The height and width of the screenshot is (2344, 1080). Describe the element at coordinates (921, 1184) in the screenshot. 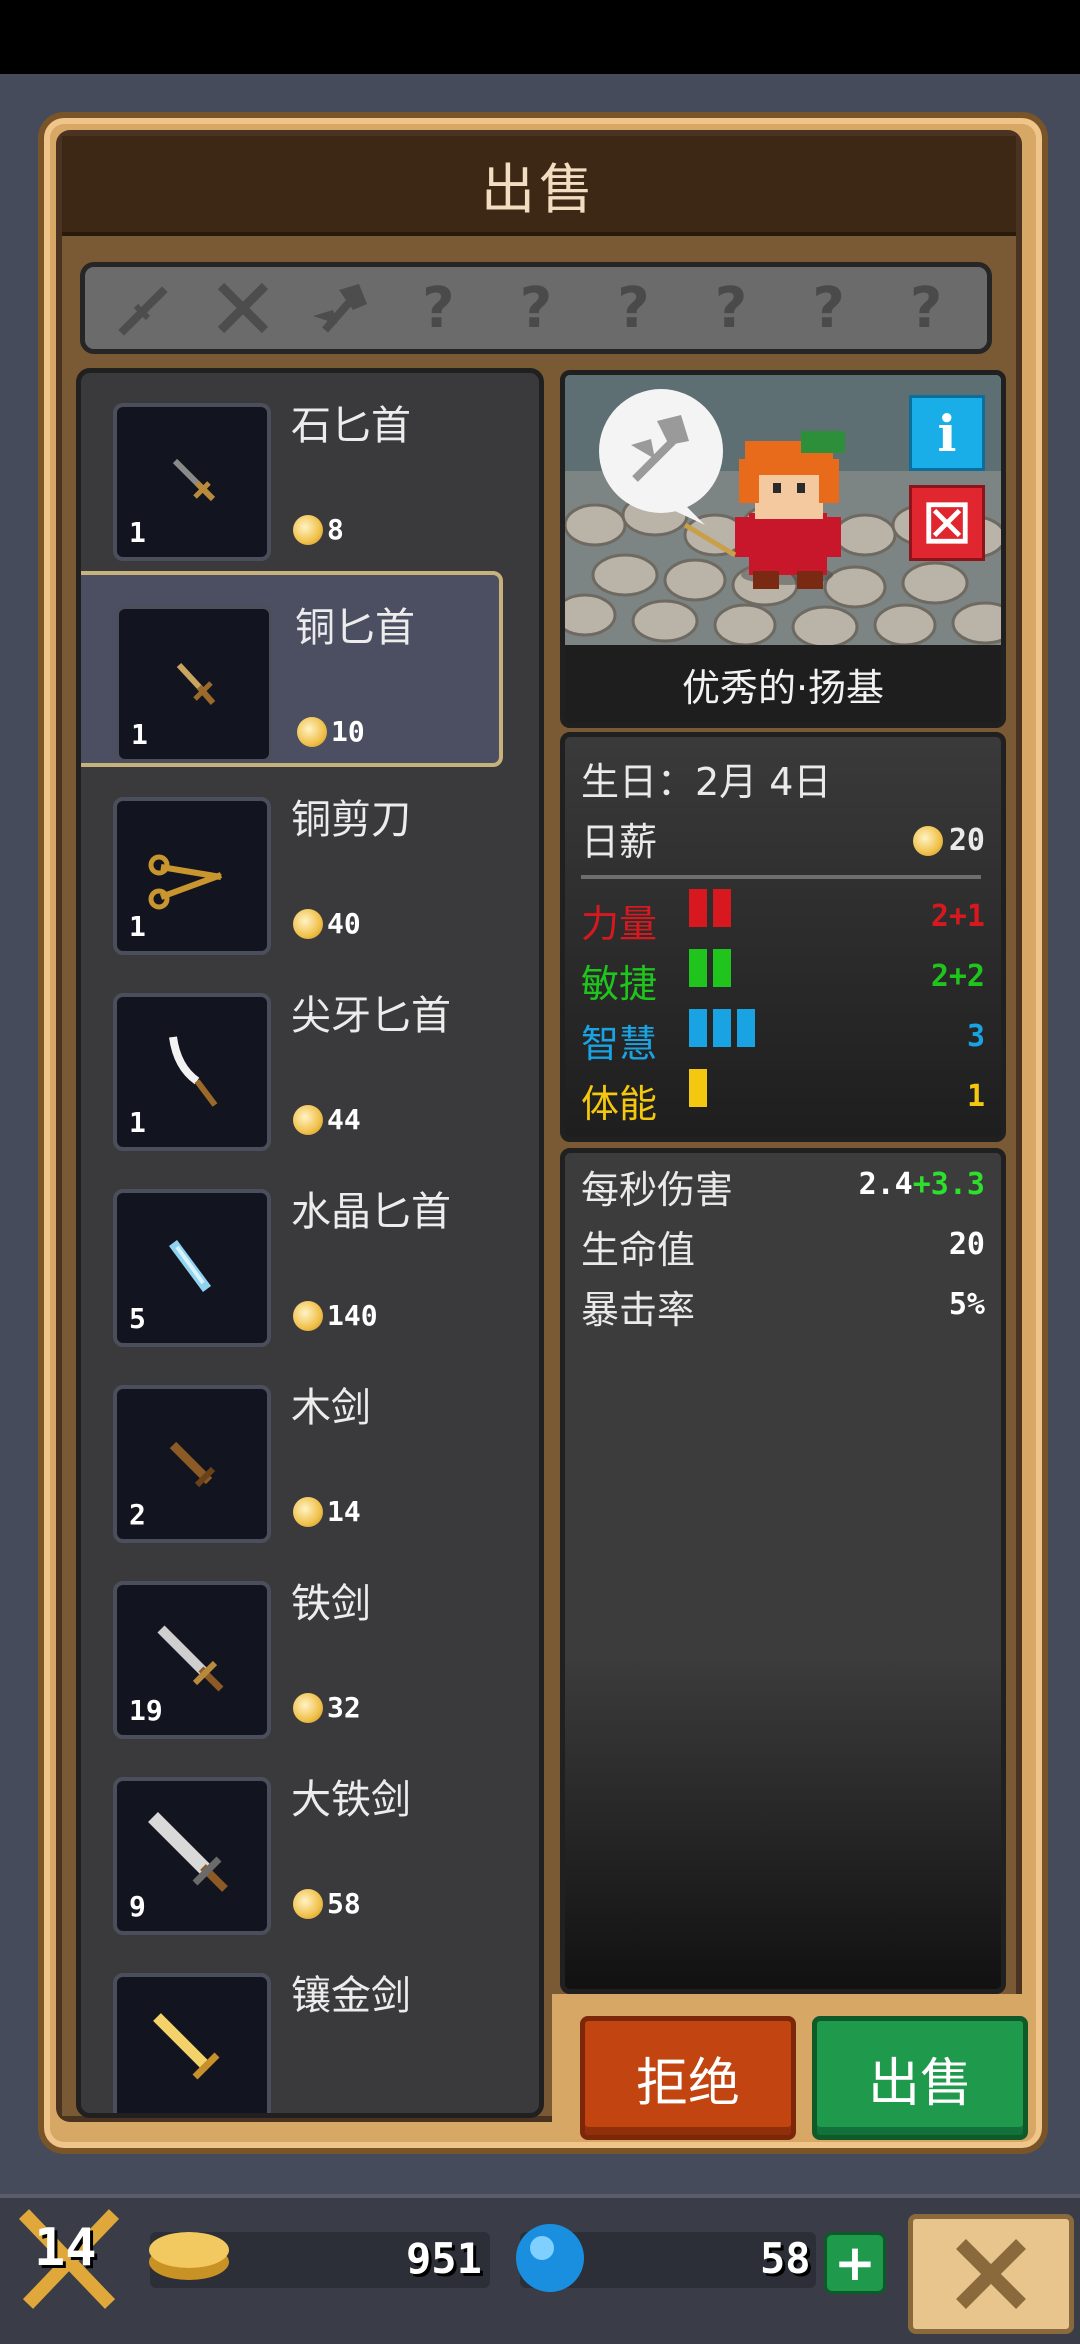

I see `dps-value: 2.4+3.3` at that location.